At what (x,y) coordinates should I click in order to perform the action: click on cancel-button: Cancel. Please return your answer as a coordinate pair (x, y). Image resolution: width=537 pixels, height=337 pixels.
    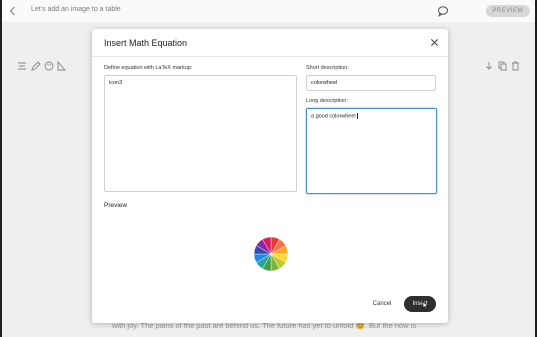
    Looking at the image, I should click on (382, 304).